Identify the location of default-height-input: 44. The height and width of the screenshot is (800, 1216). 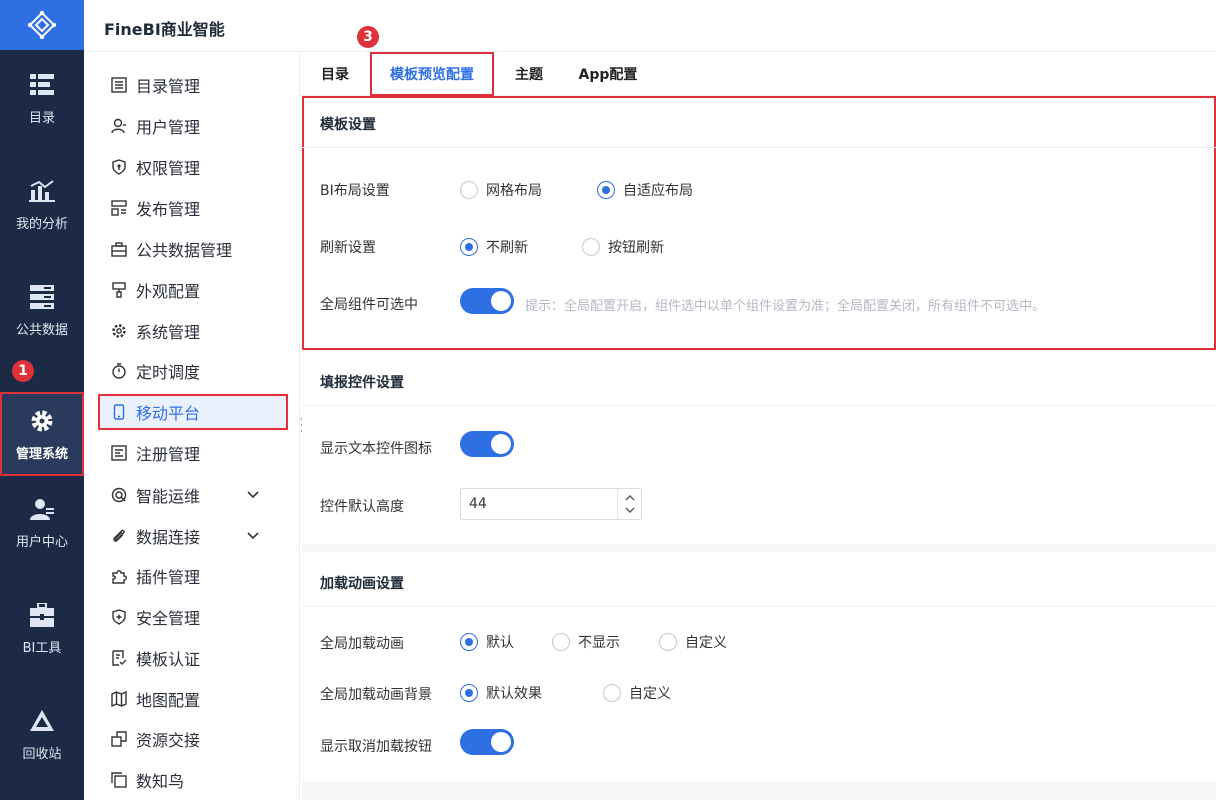
(551, 504).